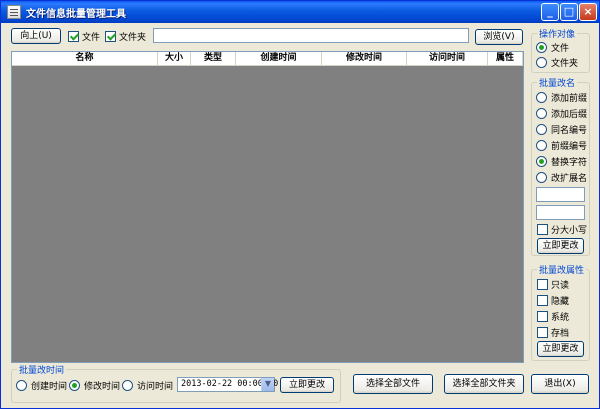  Describe the element at coordinates (42, 369) in the screenshot. I see `time-group-title: 批量改时间` at that location.